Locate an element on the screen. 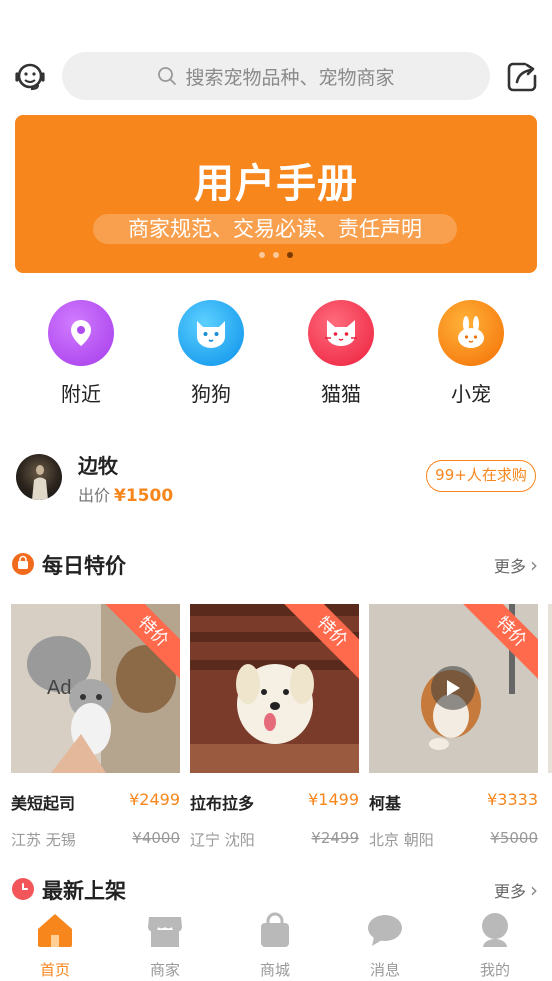 The image size is (552, 981). product-card: 特价 拉布拉多 ¥1499 辽宁 沈阳 ¥2499 is located at coordinates (274, 726).